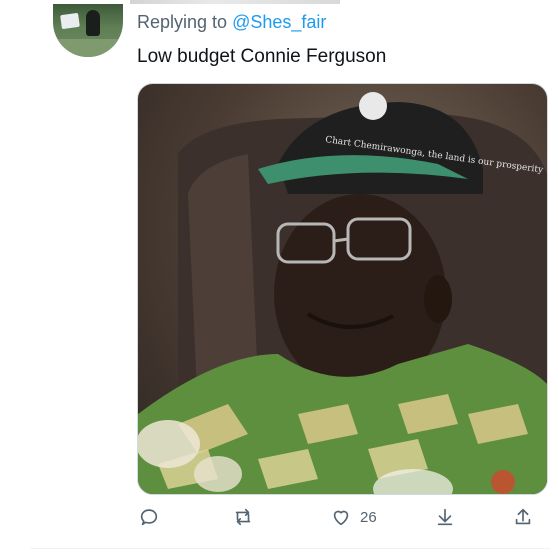 This screenshot has height=559, width=558. I want to click on cap-logo, so click(373, 106).